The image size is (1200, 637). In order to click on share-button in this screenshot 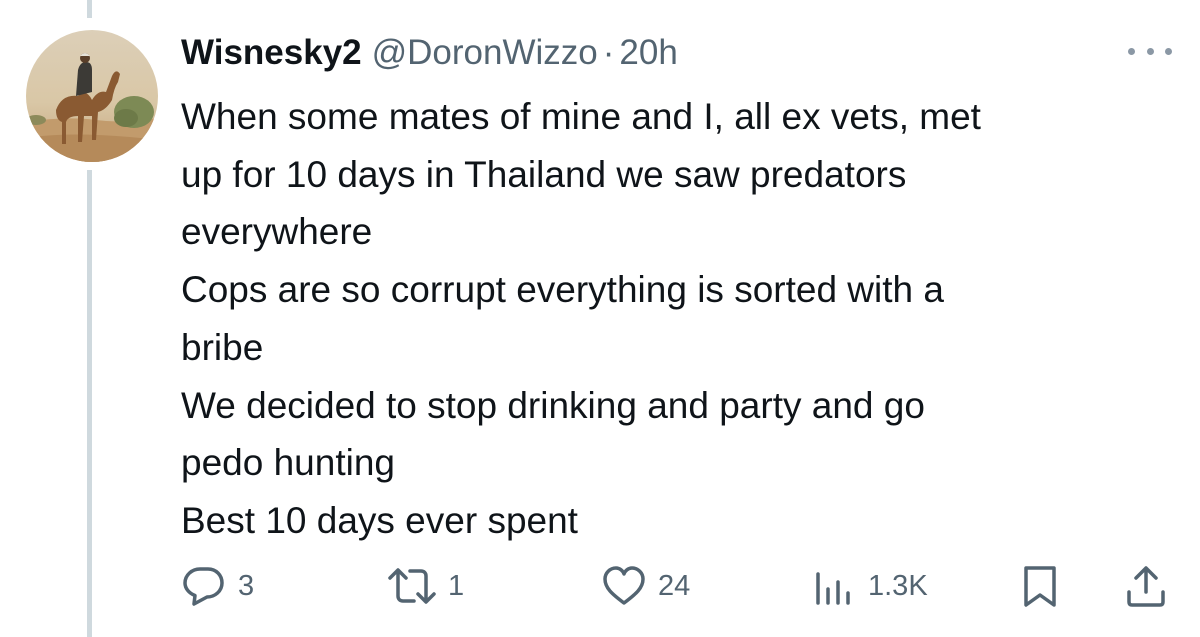, I will do `click(1146, 586)`.